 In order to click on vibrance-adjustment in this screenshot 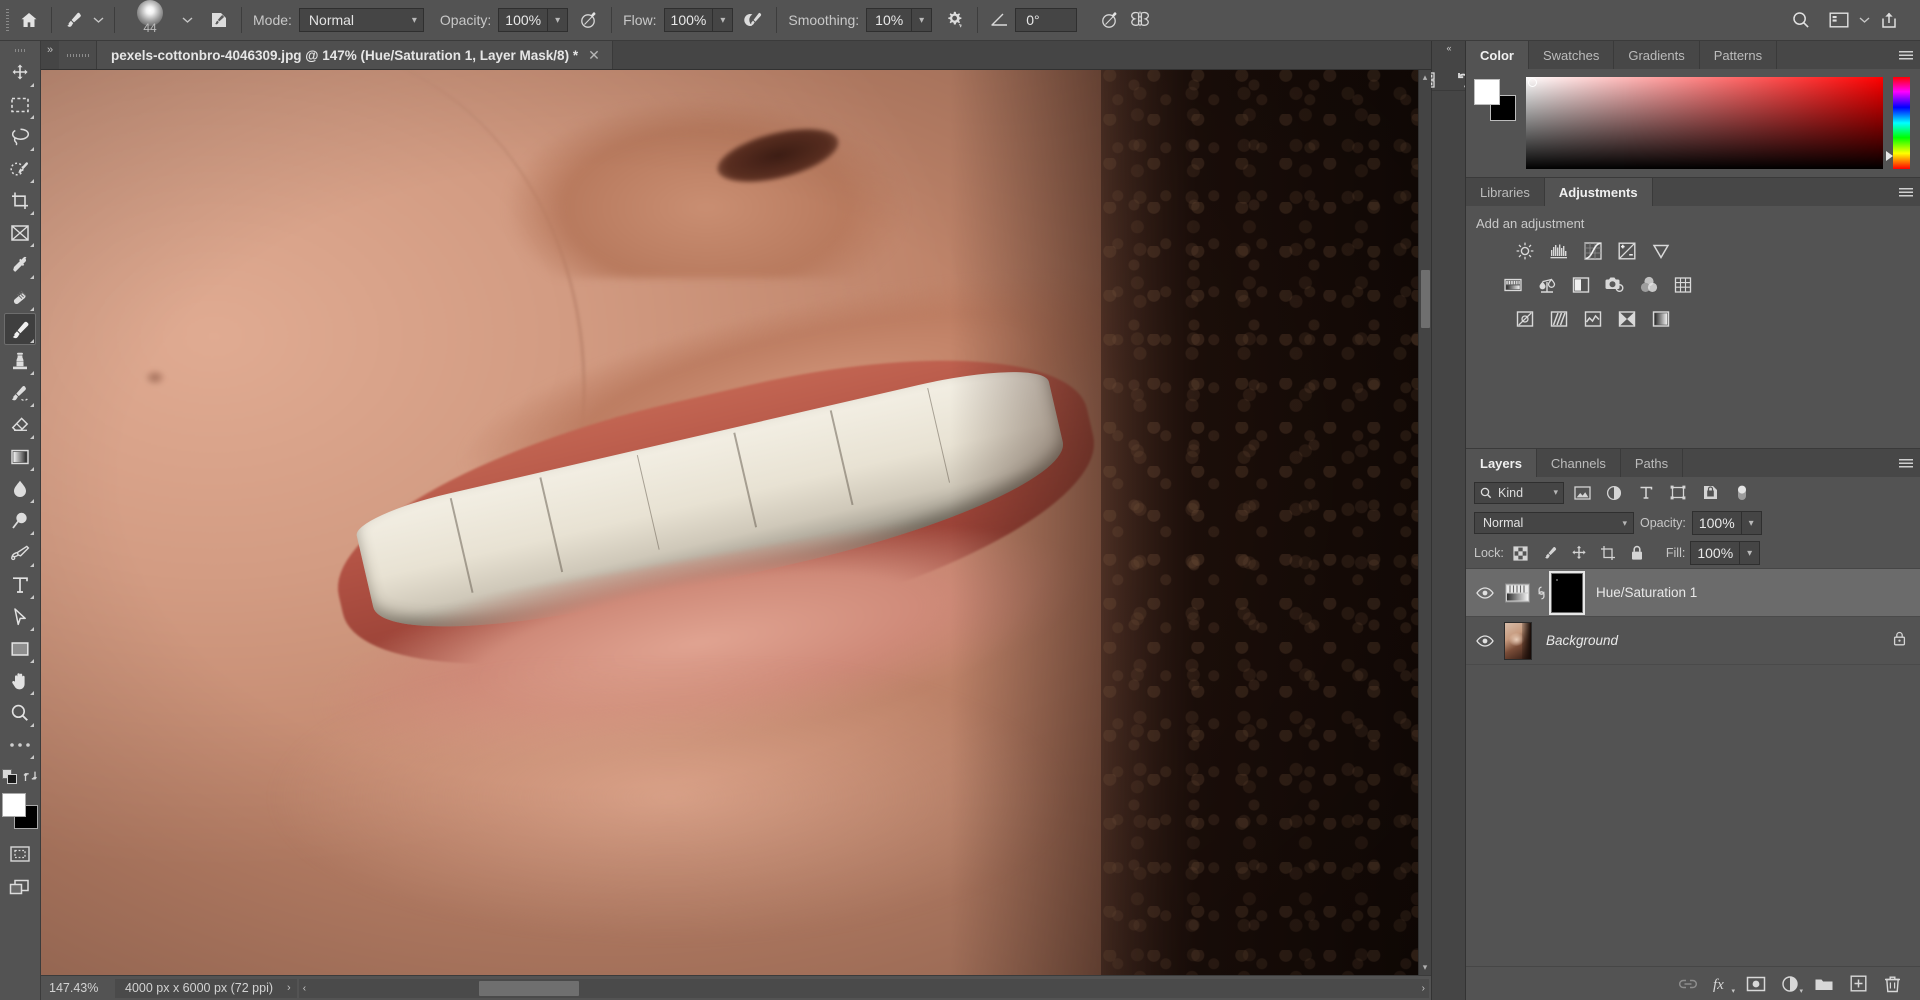, I will do `click(1661, 251)`.